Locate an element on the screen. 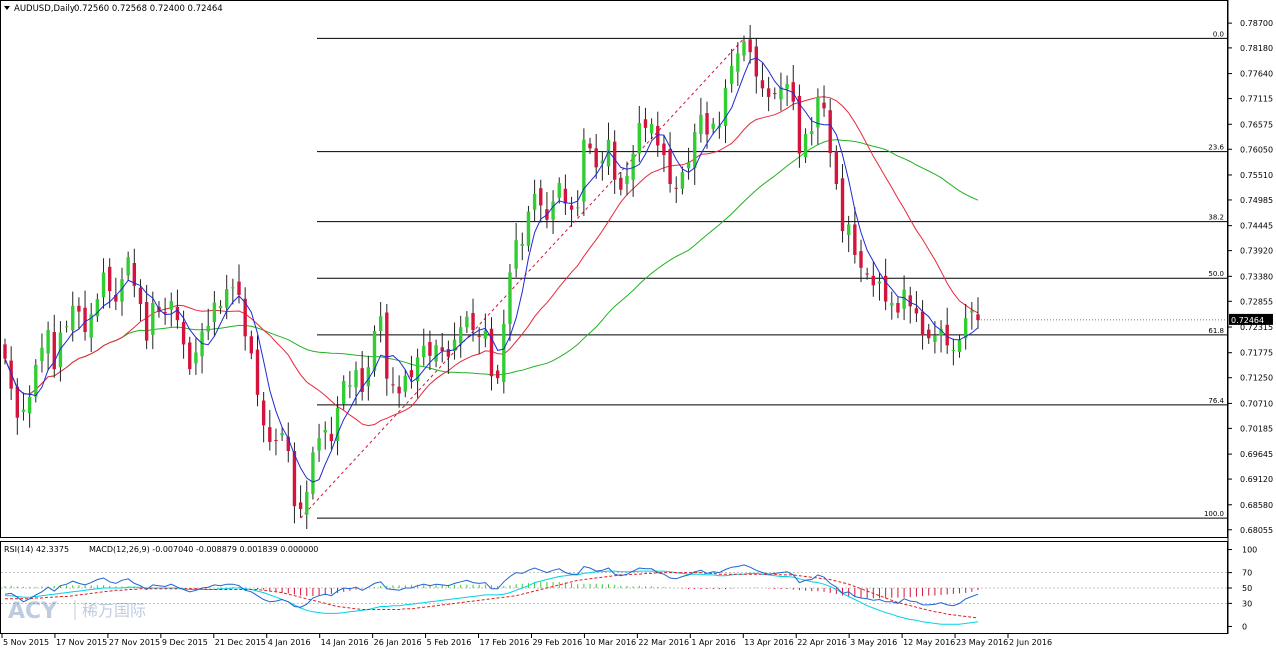 The width and height of the screenshot is (1276, 656). fib-level-label: 76.4 is located at coordinates (1216, 401).